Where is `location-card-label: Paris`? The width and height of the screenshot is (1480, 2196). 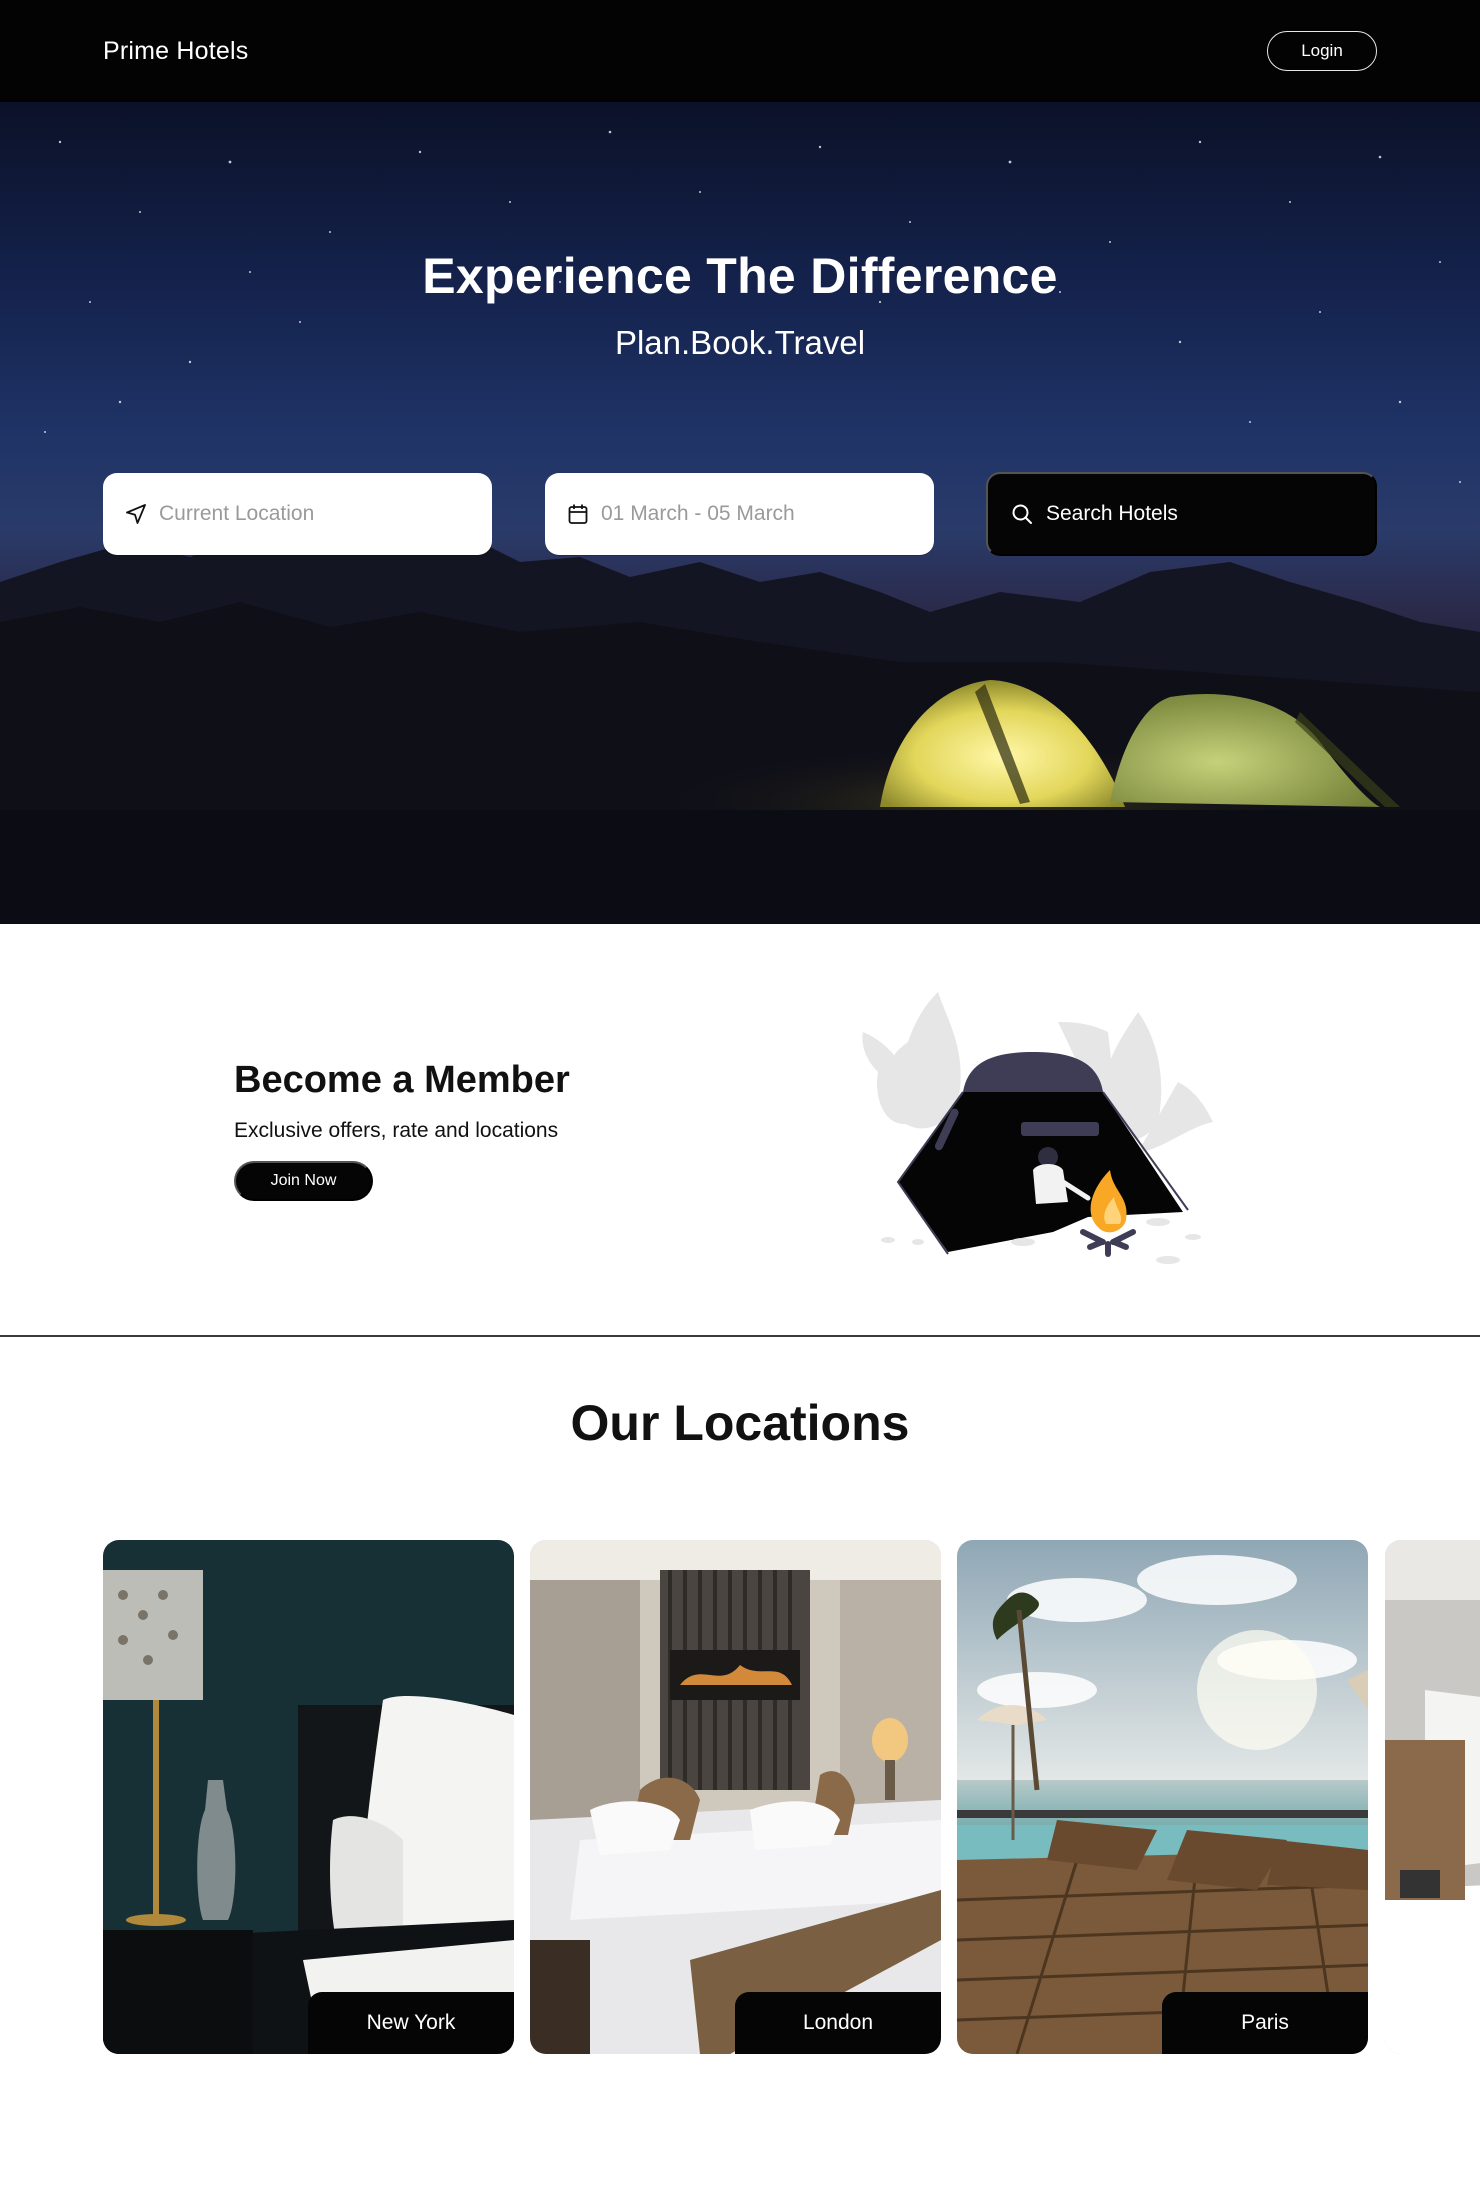 location-card-label: Paris is located at coordinates (1265, 2023).